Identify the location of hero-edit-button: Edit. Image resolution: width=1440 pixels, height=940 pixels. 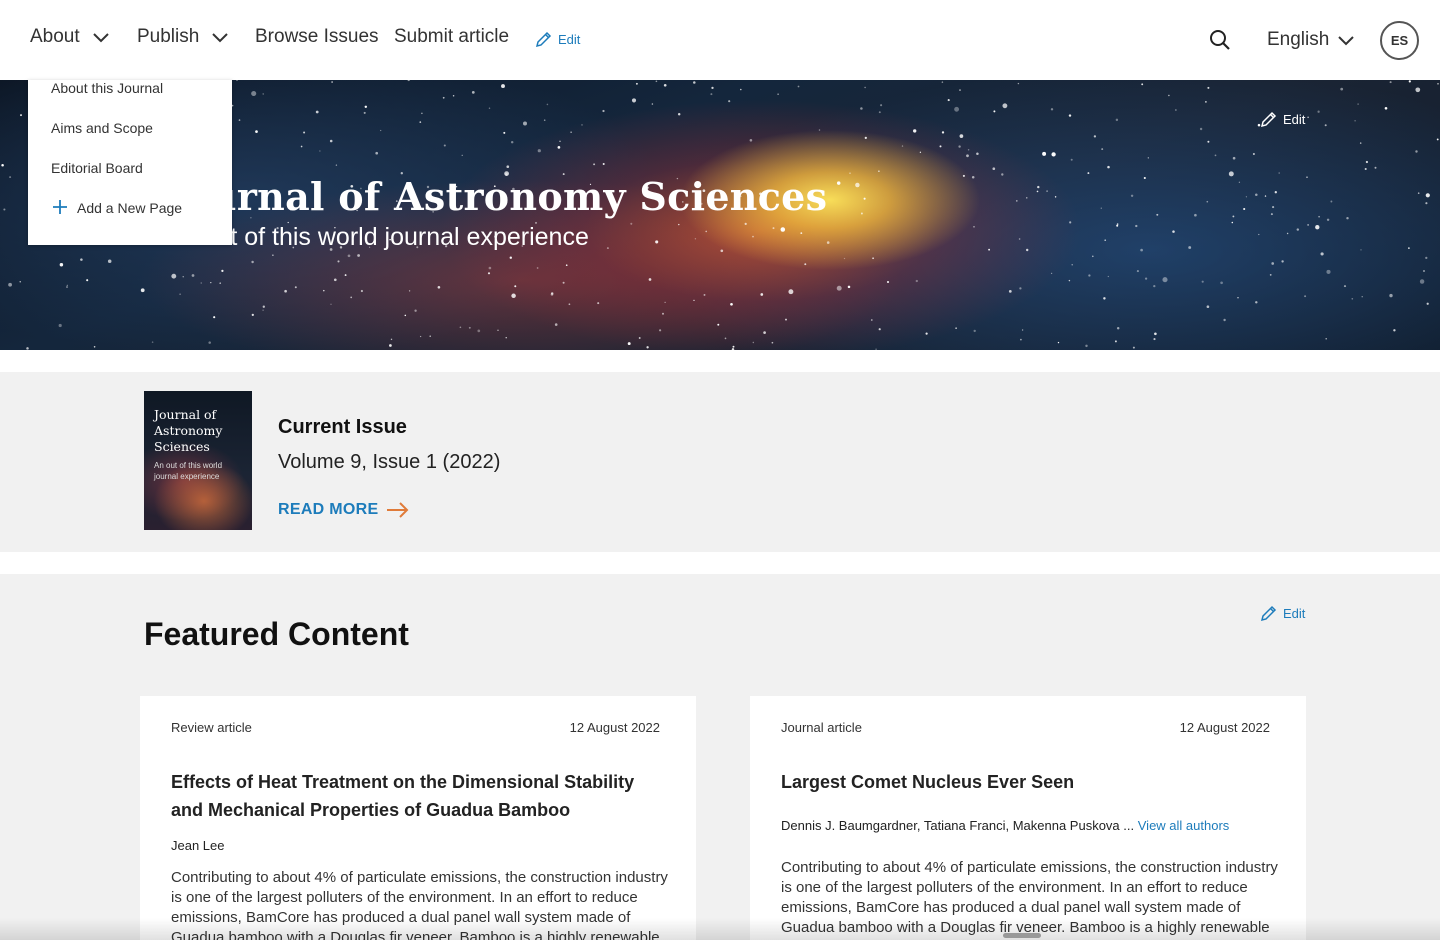
(1282, 119).